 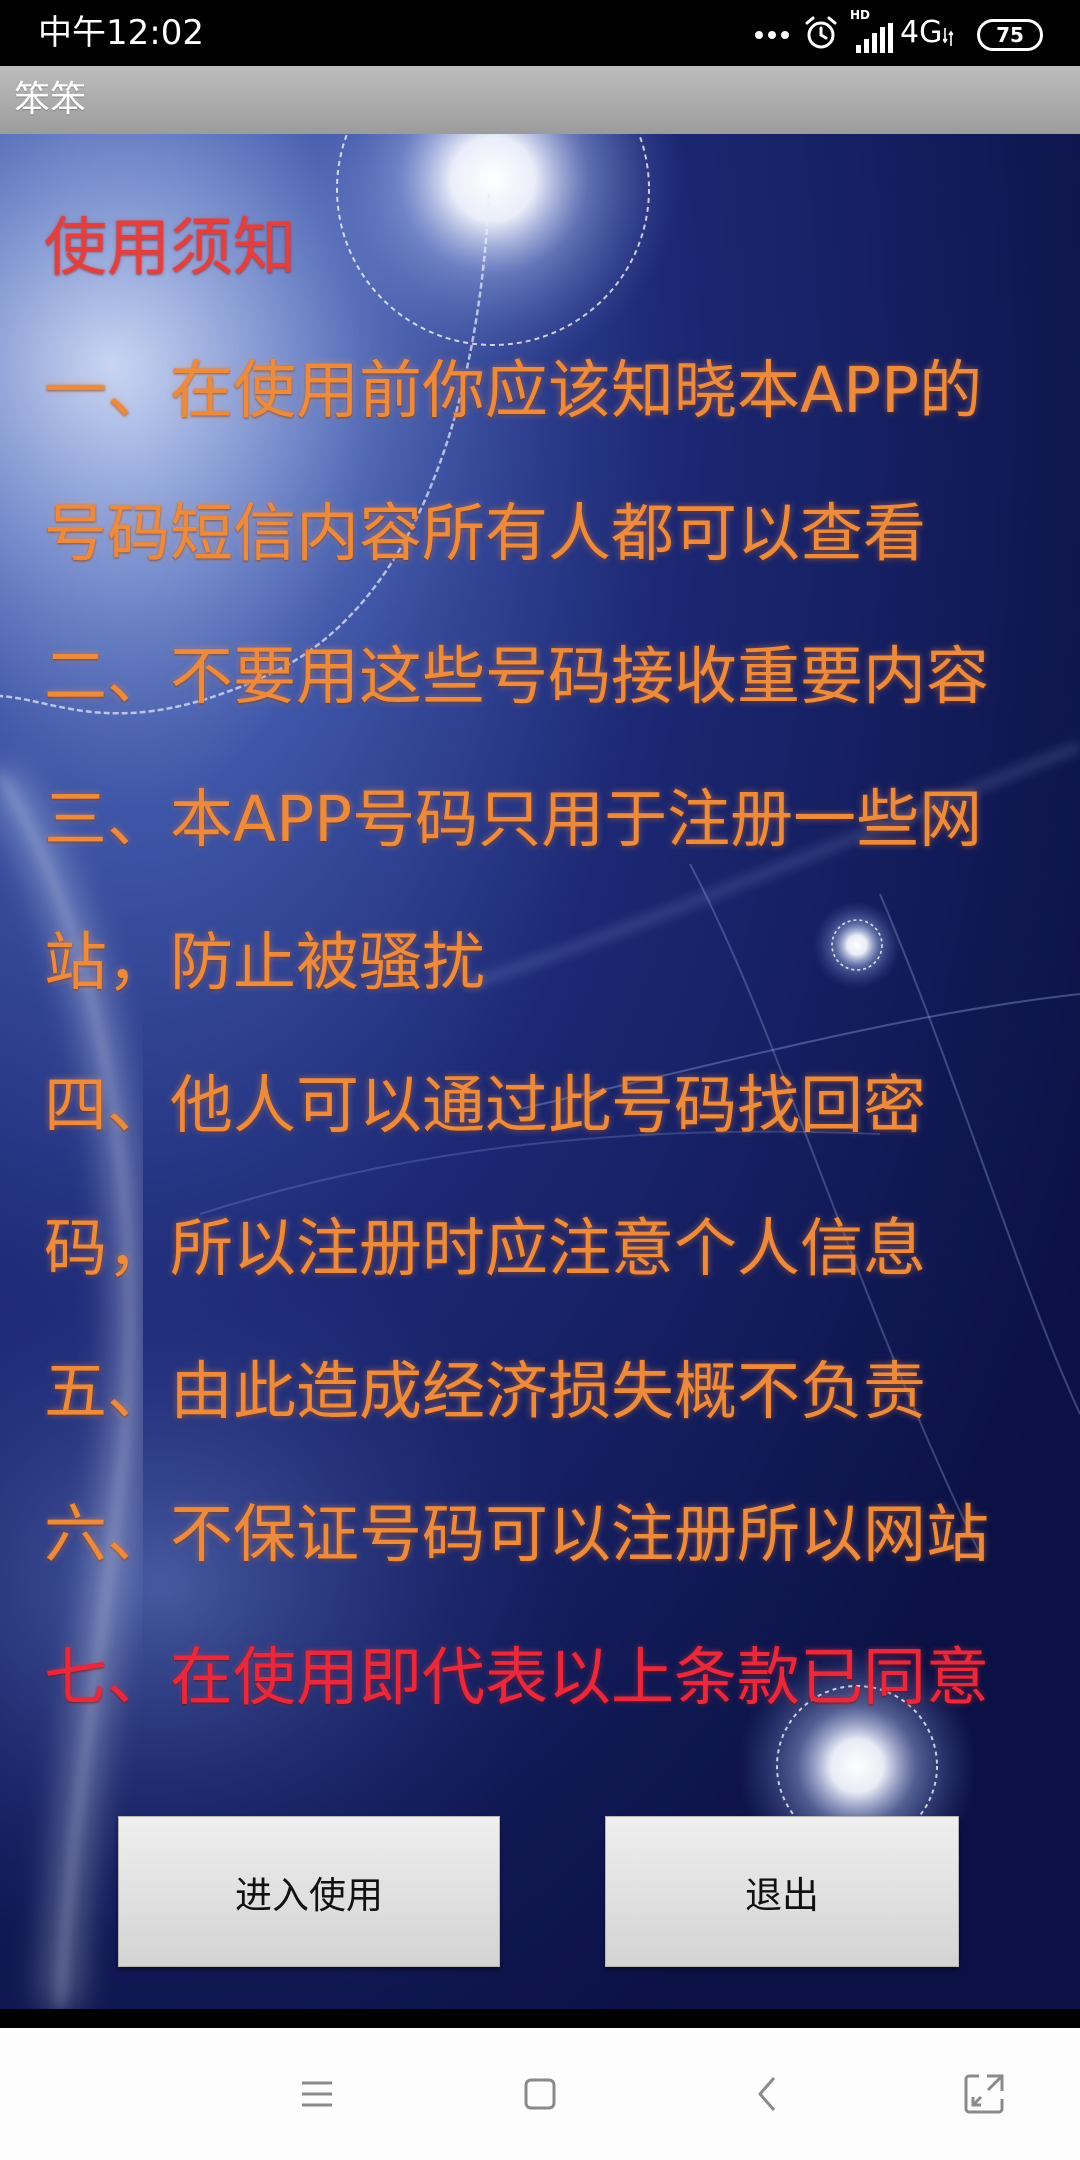 What do you see at coordinates (516, 1677) in the screenshot?
I see `notice-line-agreement: 七、在使用即代表以上条款已同意` at bounding box center [516, 1677].